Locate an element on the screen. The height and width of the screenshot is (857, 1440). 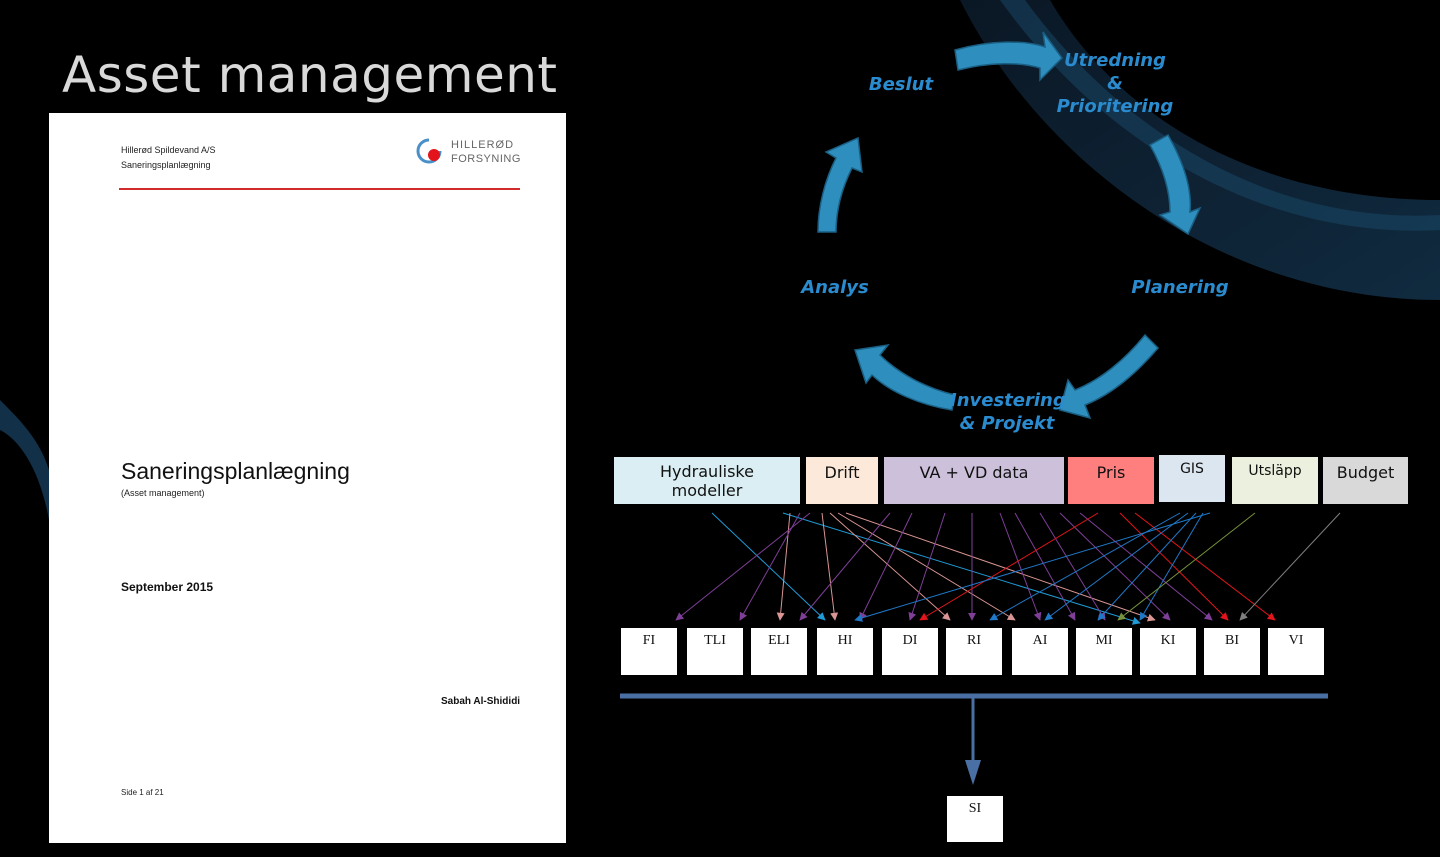
label-utredning-2: & is located at coordinates (1115, 83).